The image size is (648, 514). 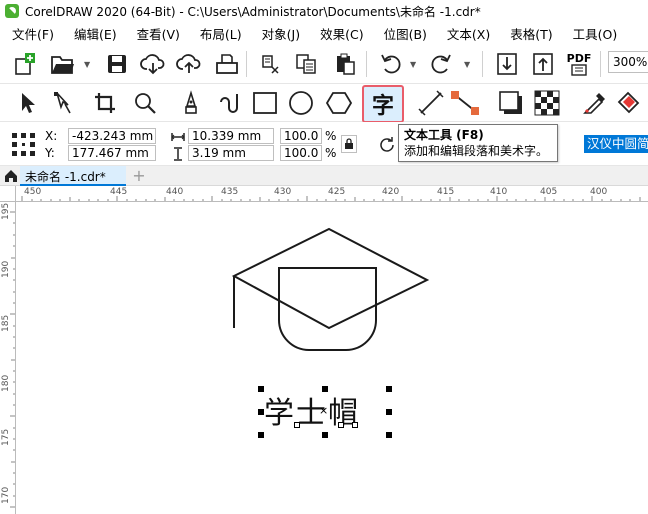 I want to click on home-icon, so click(x=11, y=176).